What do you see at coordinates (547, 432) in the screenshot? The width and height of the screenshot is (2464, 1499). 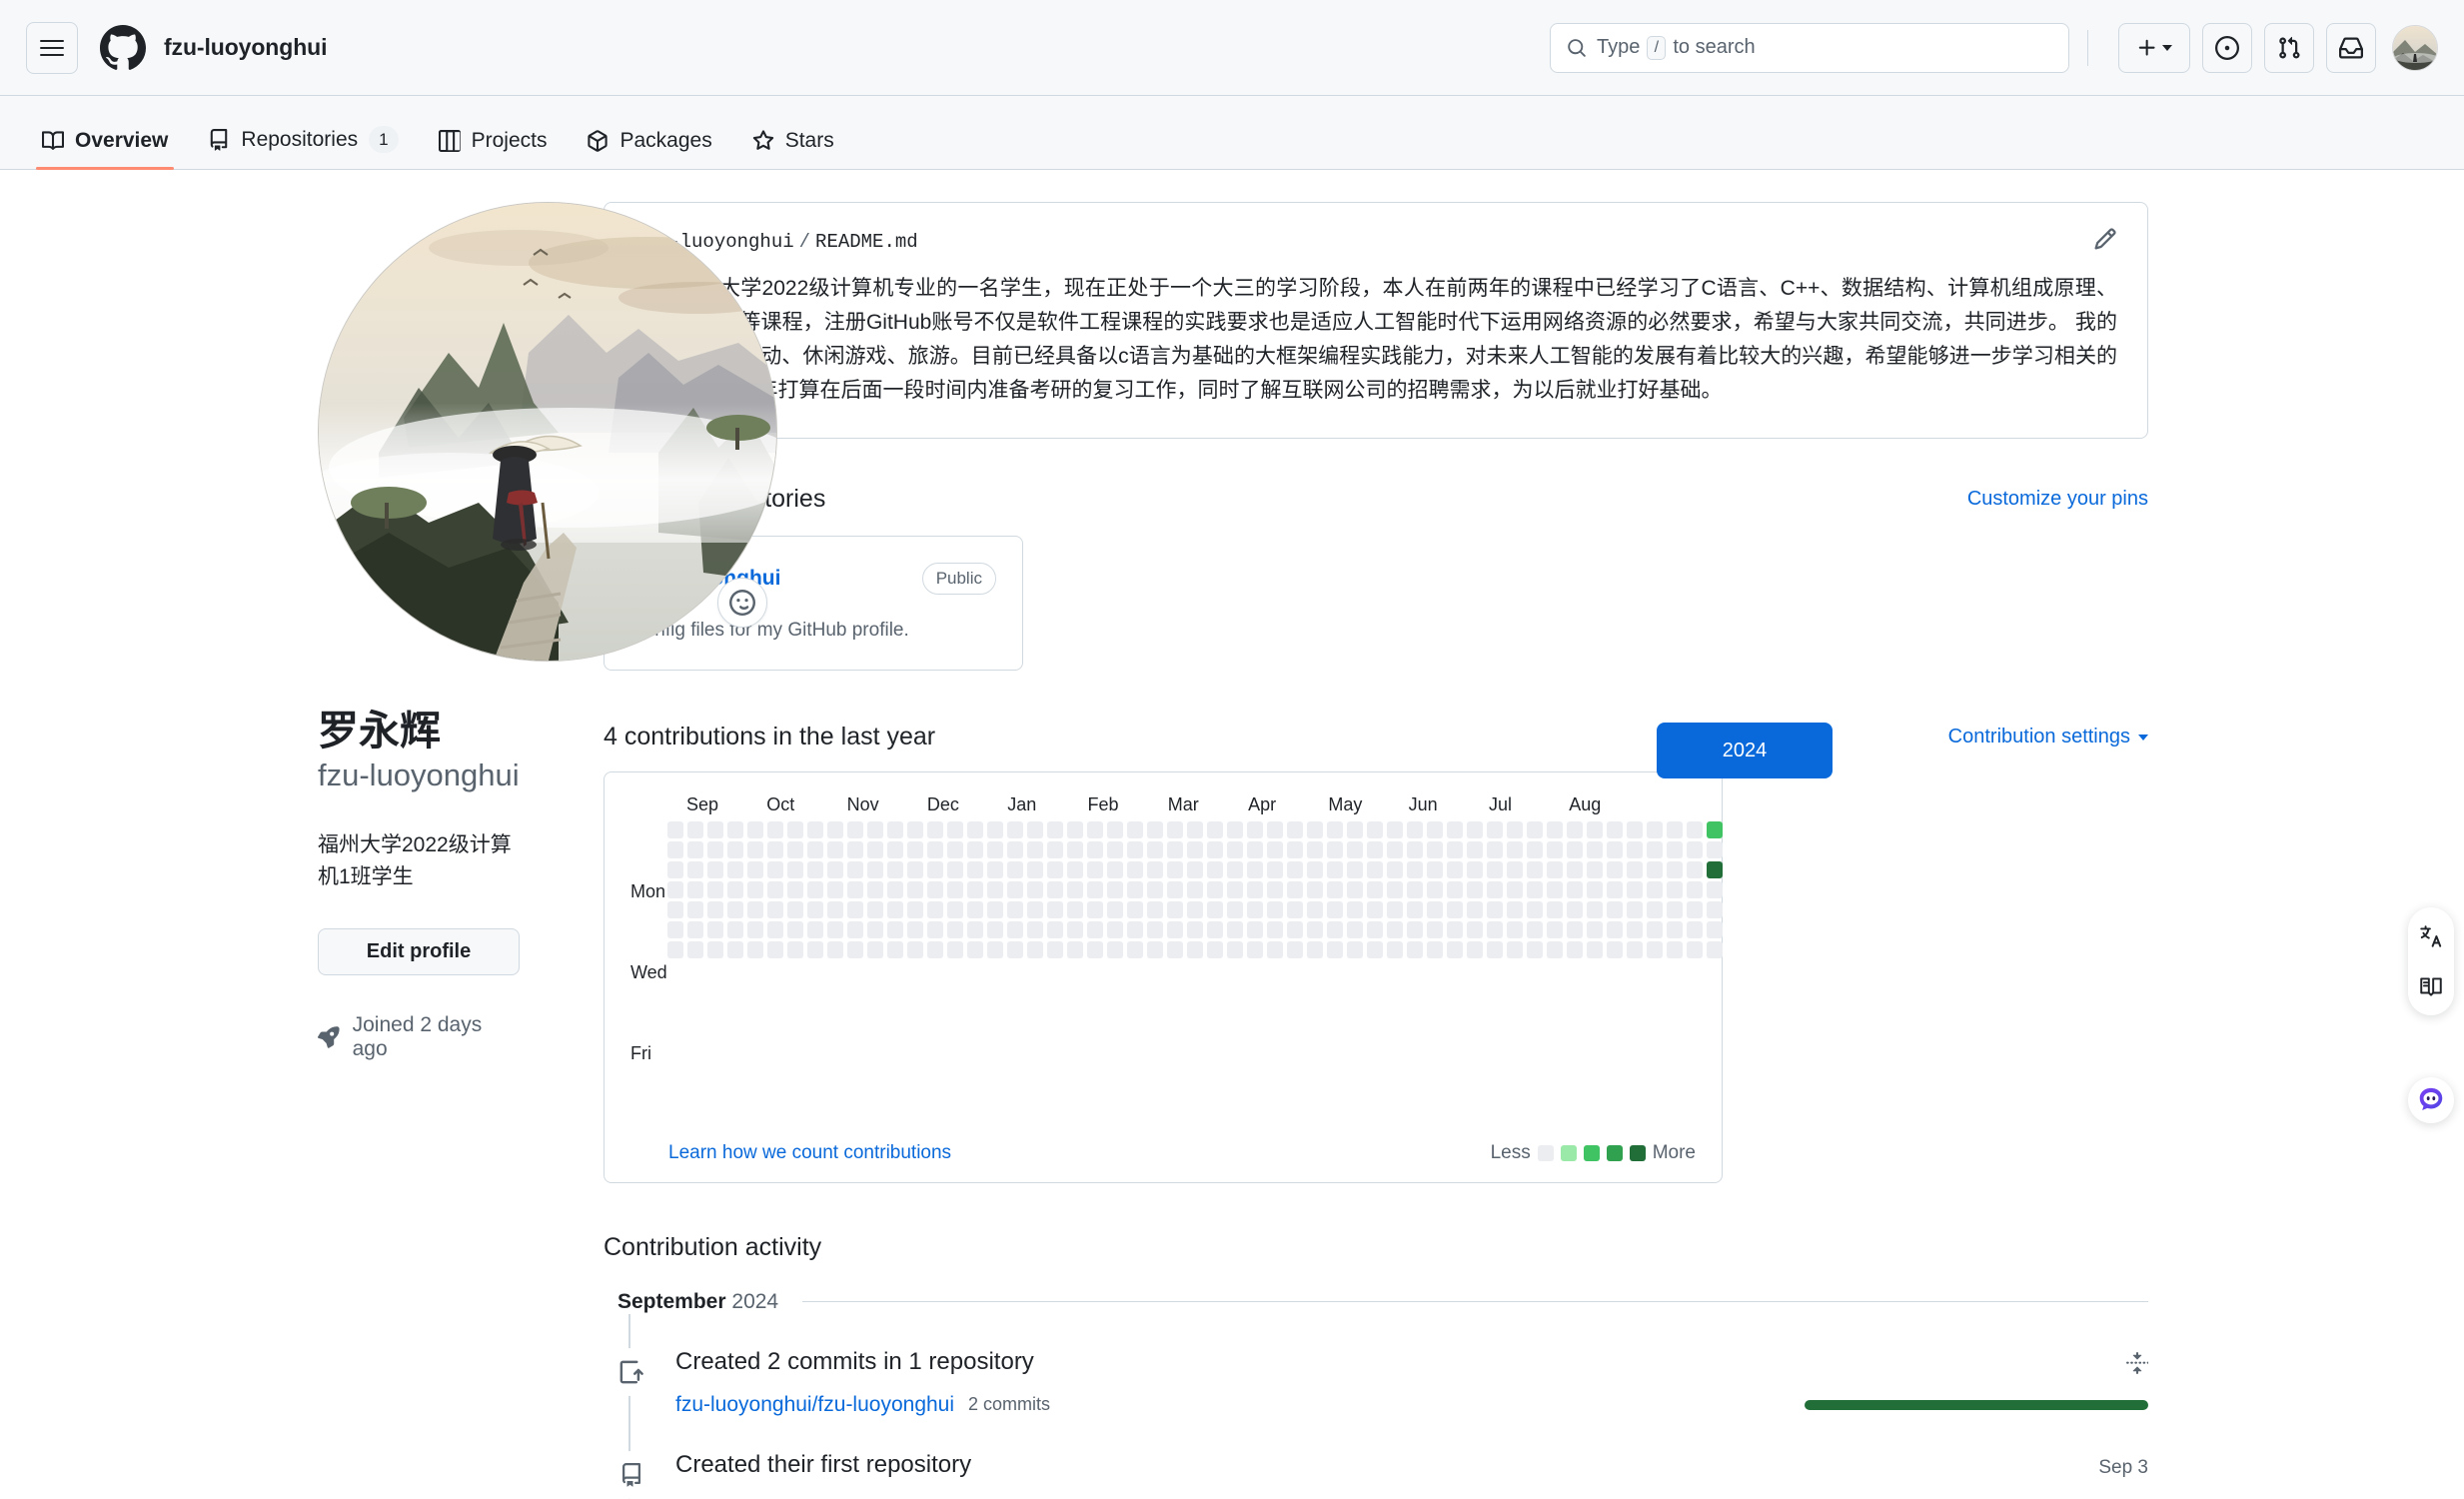 I see `profile-avatar` at bounding box center [547, 432].